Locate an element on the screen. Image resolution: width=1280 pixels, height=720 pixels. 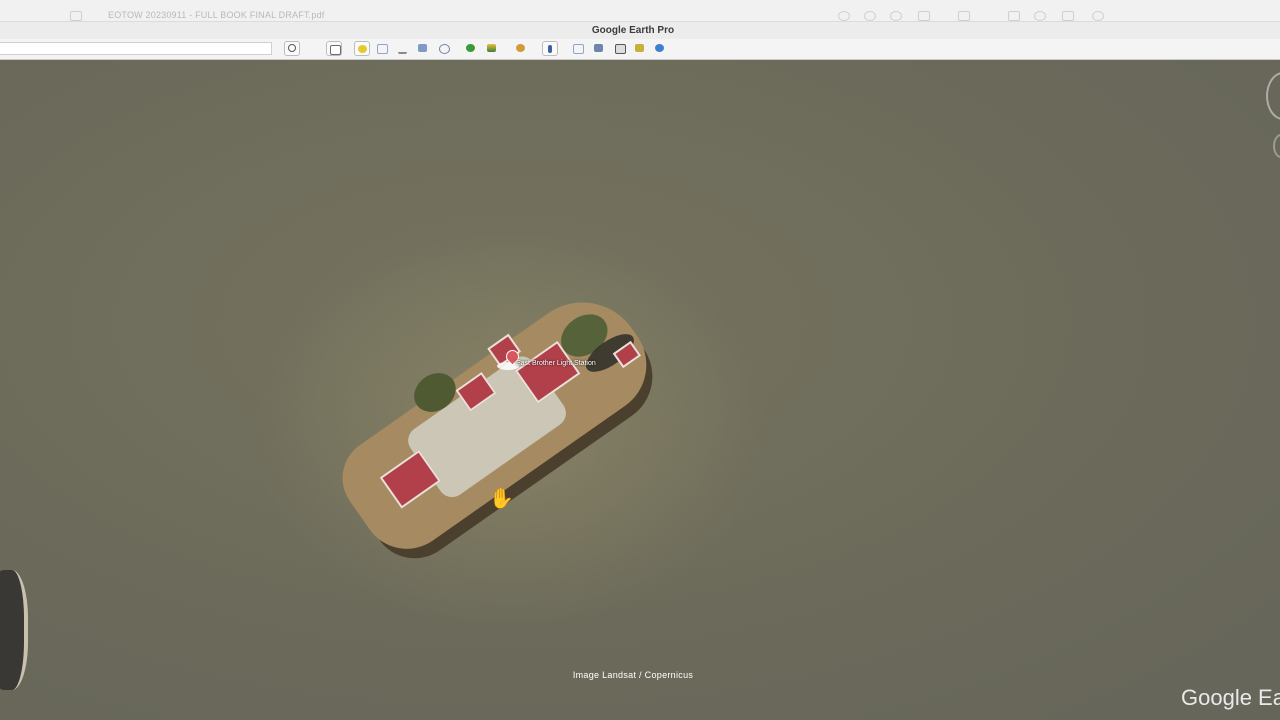
historical-imagery-button is located at coordinates (471, 48).